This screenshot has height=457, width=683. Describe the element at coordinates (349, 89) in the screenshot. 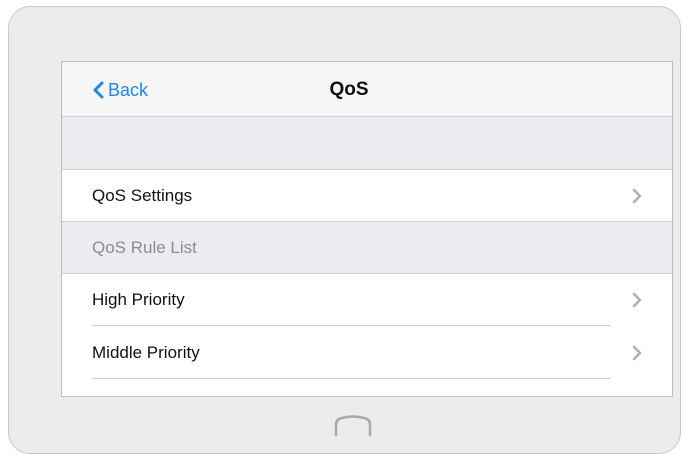

I see `page-title: QoS` at that location.